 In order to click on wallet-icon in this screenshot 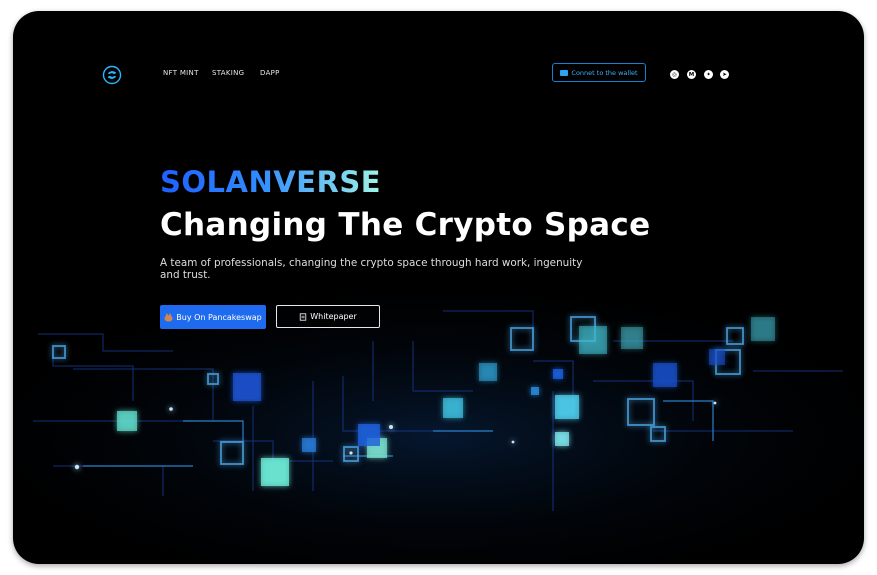, I will do `click(564, 72)`.